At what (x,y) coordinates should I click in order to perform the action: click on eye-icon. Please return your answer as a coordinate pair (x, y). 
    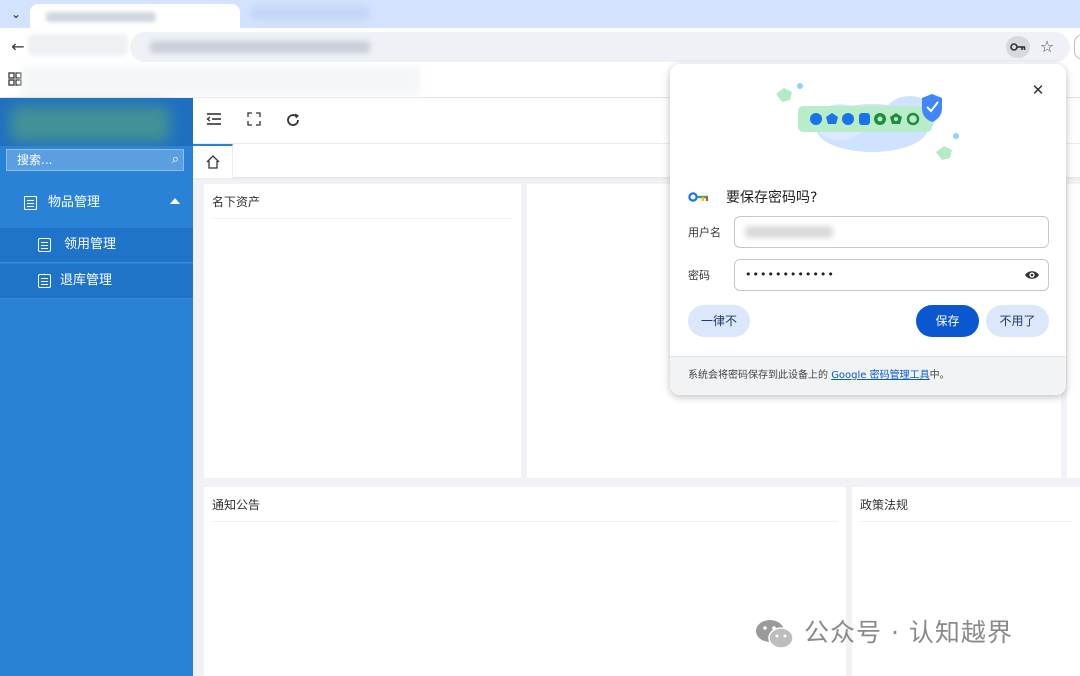
    Looking at the image, I should click on (1032, 275).